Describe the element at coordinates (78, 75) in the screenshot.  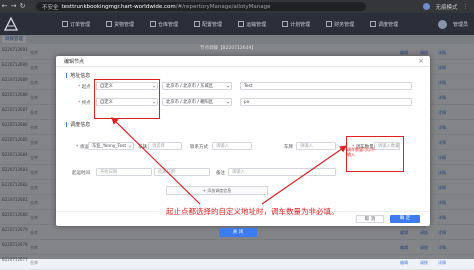
I see `address-section-title: 地址信息` at that location.